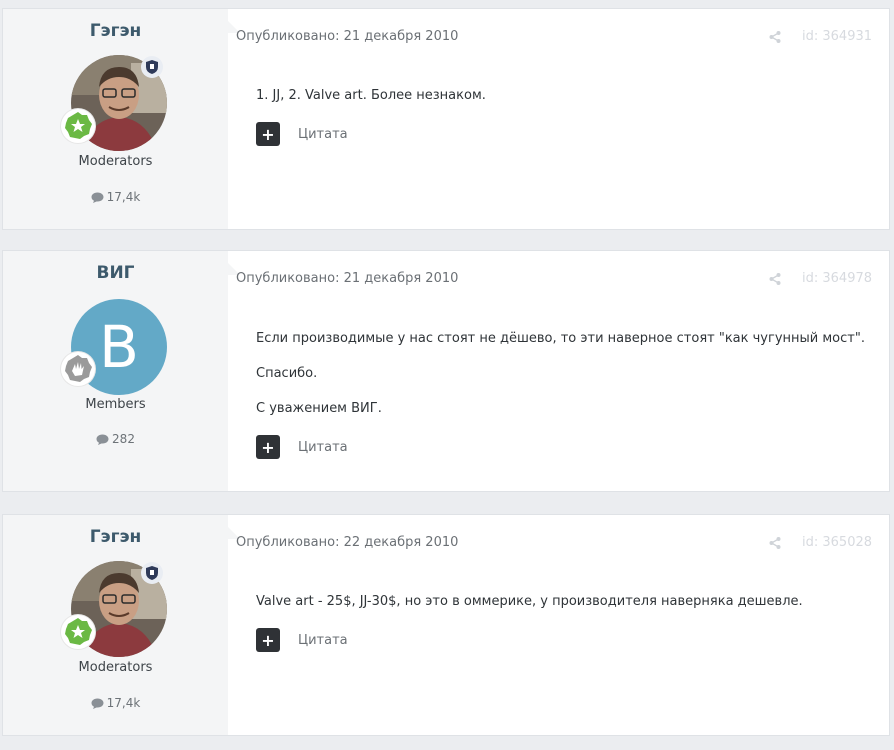 This screenshot has height=750, width=894. I want to click on post-date: Опубликовано: 22 декабря 2010, so click(347, 542).